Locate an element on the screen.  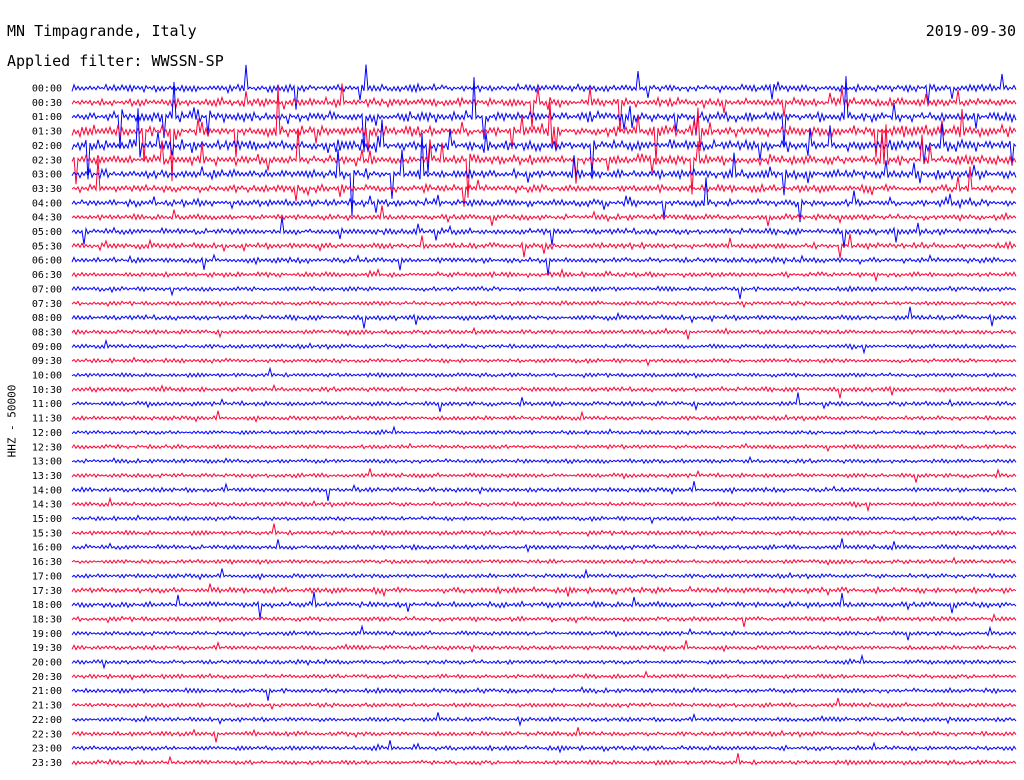
row-time-label: 05:00 is located at coordinates (47, 232).